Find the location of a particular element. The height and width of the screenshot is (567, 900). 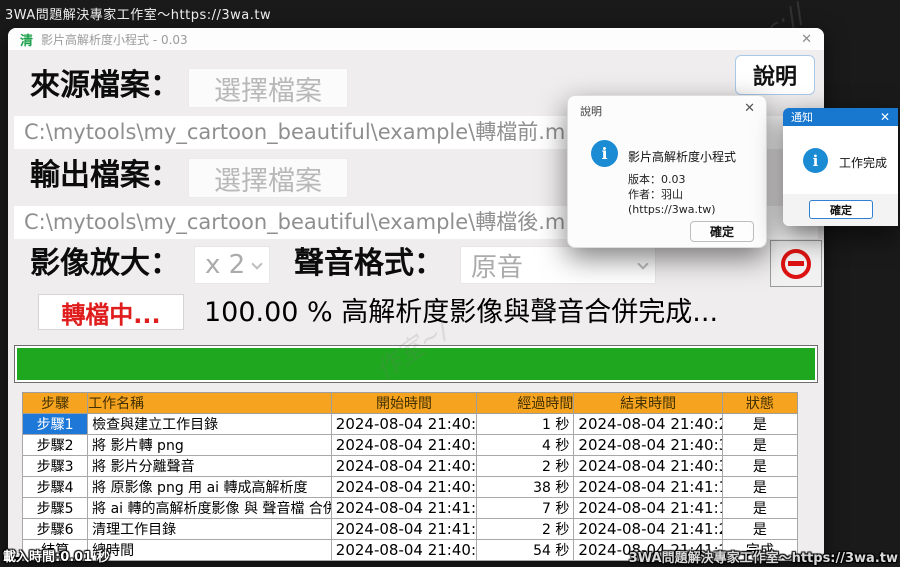

table-header-cell: 工作名稱 is located at coordinates (209, 403).